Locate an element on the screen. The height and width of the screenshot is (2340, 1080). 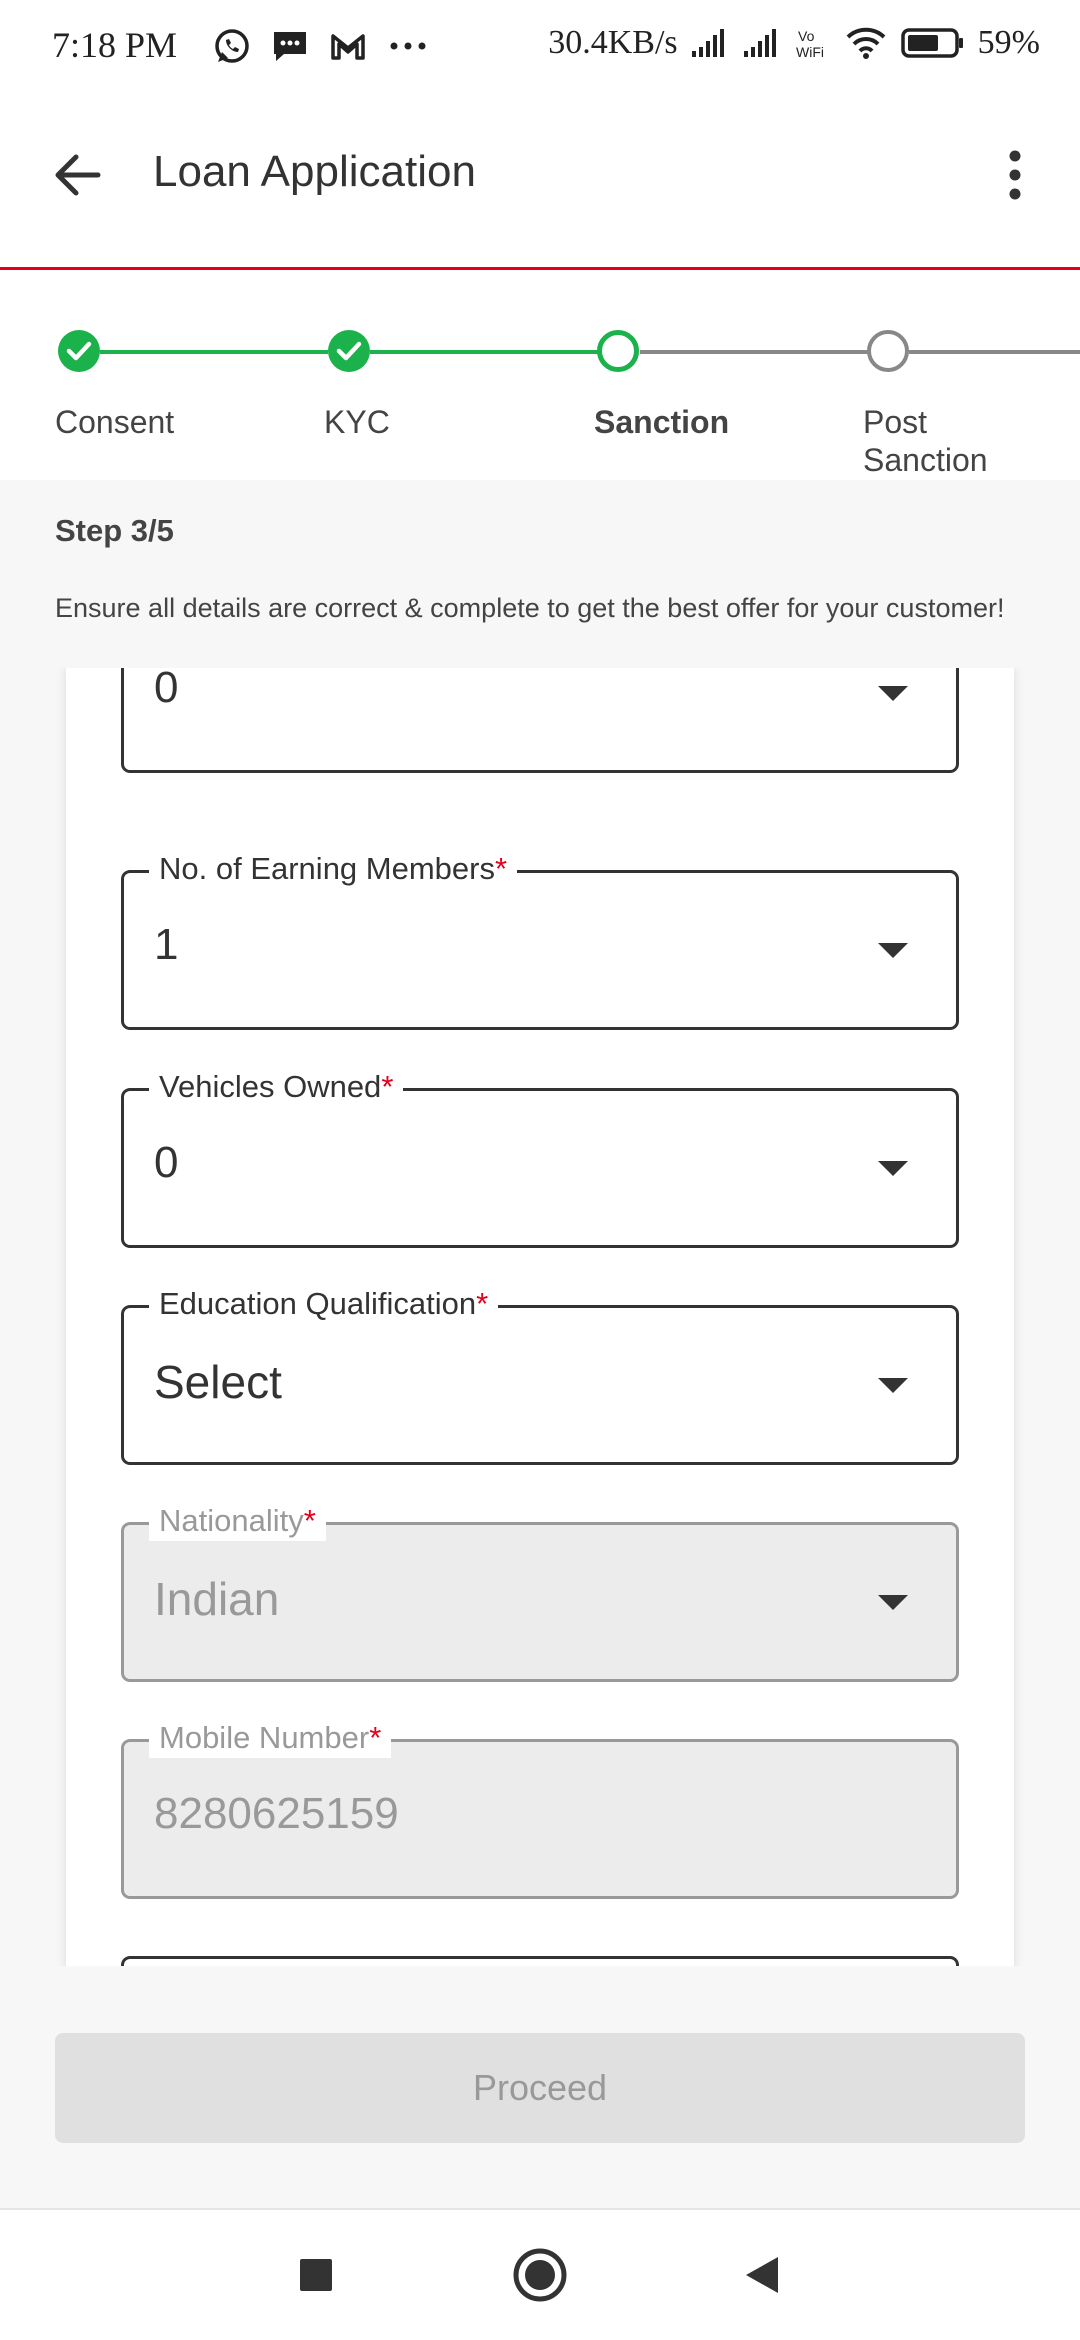
step-dot-consent is located at coordinates (79, 351).